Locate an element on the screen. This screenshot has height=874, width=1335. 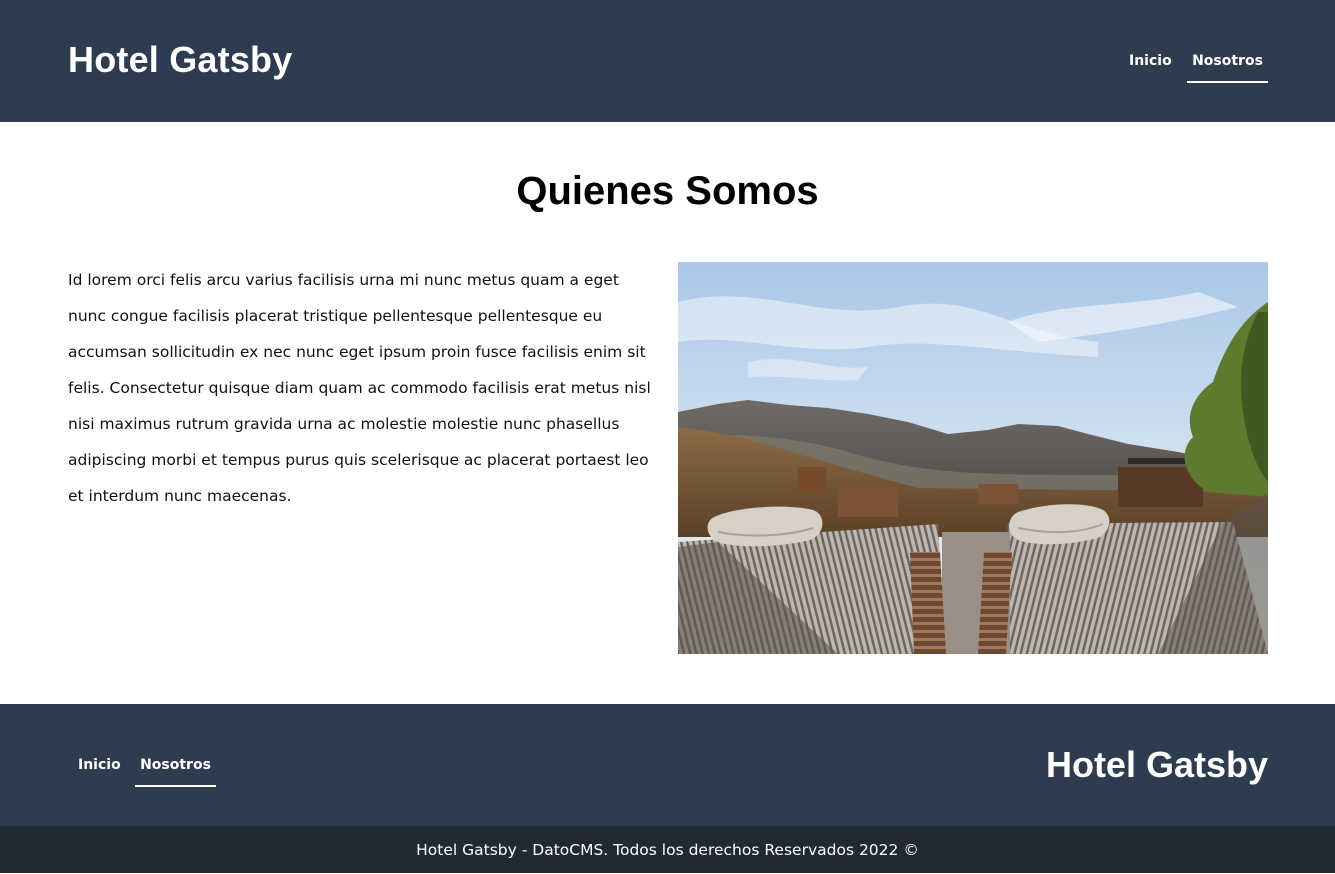
nav-link-nosotros: Nosotros is located at coordinates (1227, 67).